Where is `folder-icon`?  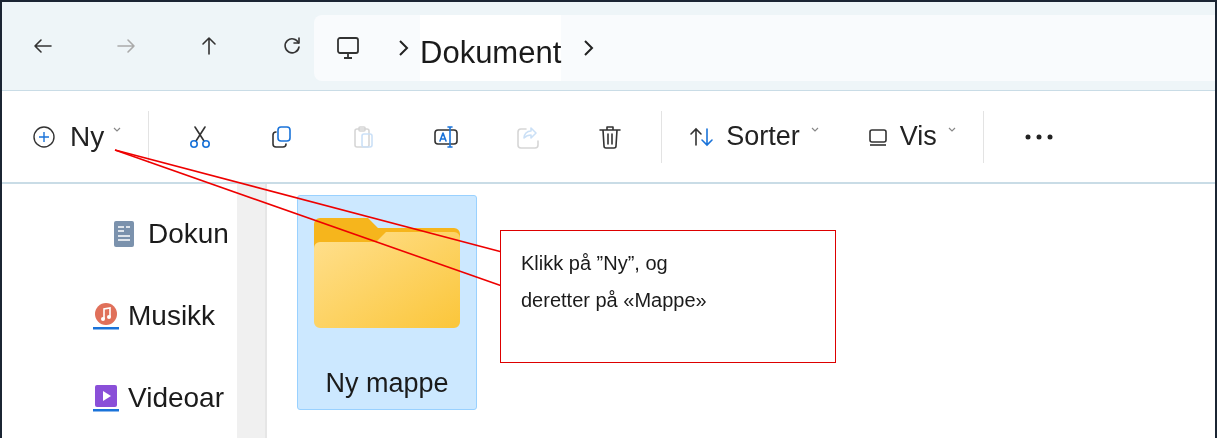 folder-icon is located at coordinates (387, 273).